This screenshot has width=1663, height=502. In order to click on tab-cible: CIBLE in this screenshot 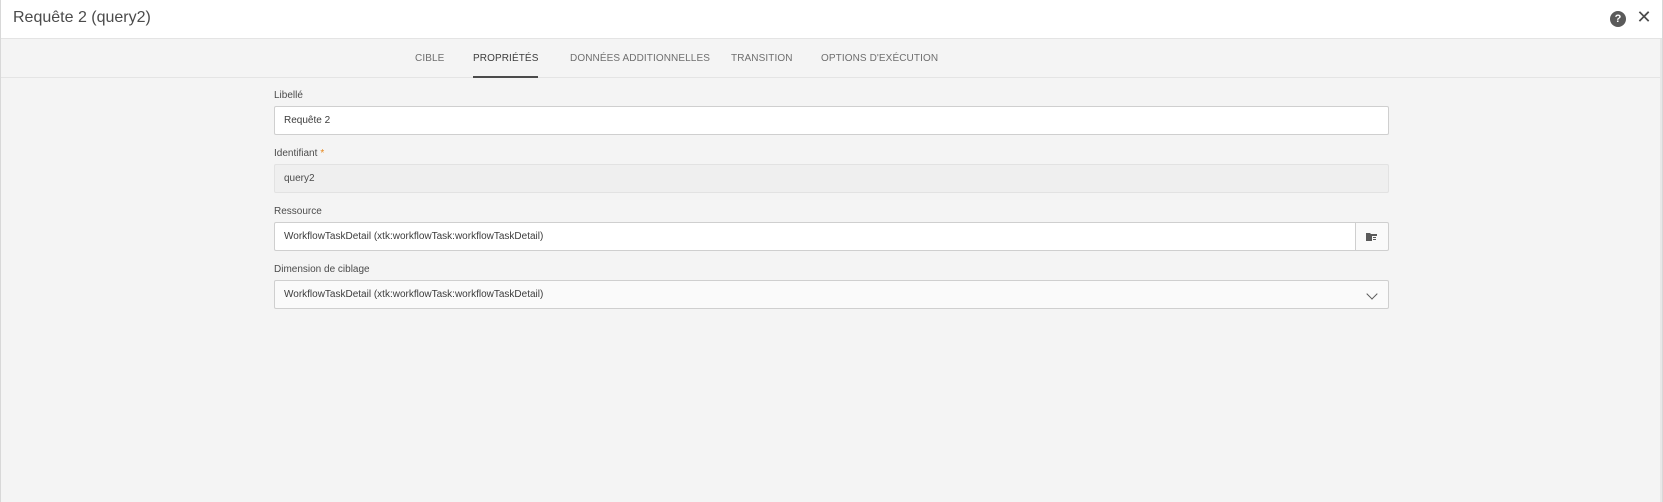, I will do `click(429, 65)`.